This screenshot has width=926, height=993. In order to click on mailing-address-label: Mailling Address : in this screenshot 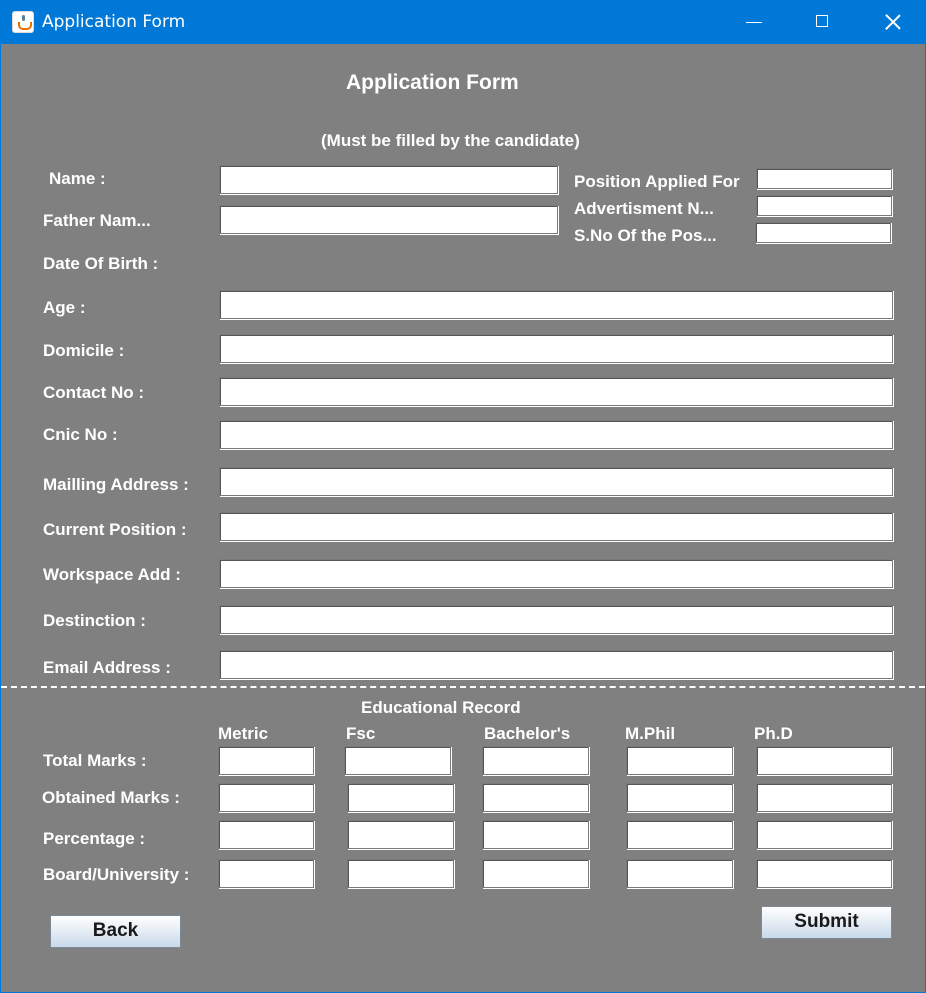, I will do `click(116, 484)`.